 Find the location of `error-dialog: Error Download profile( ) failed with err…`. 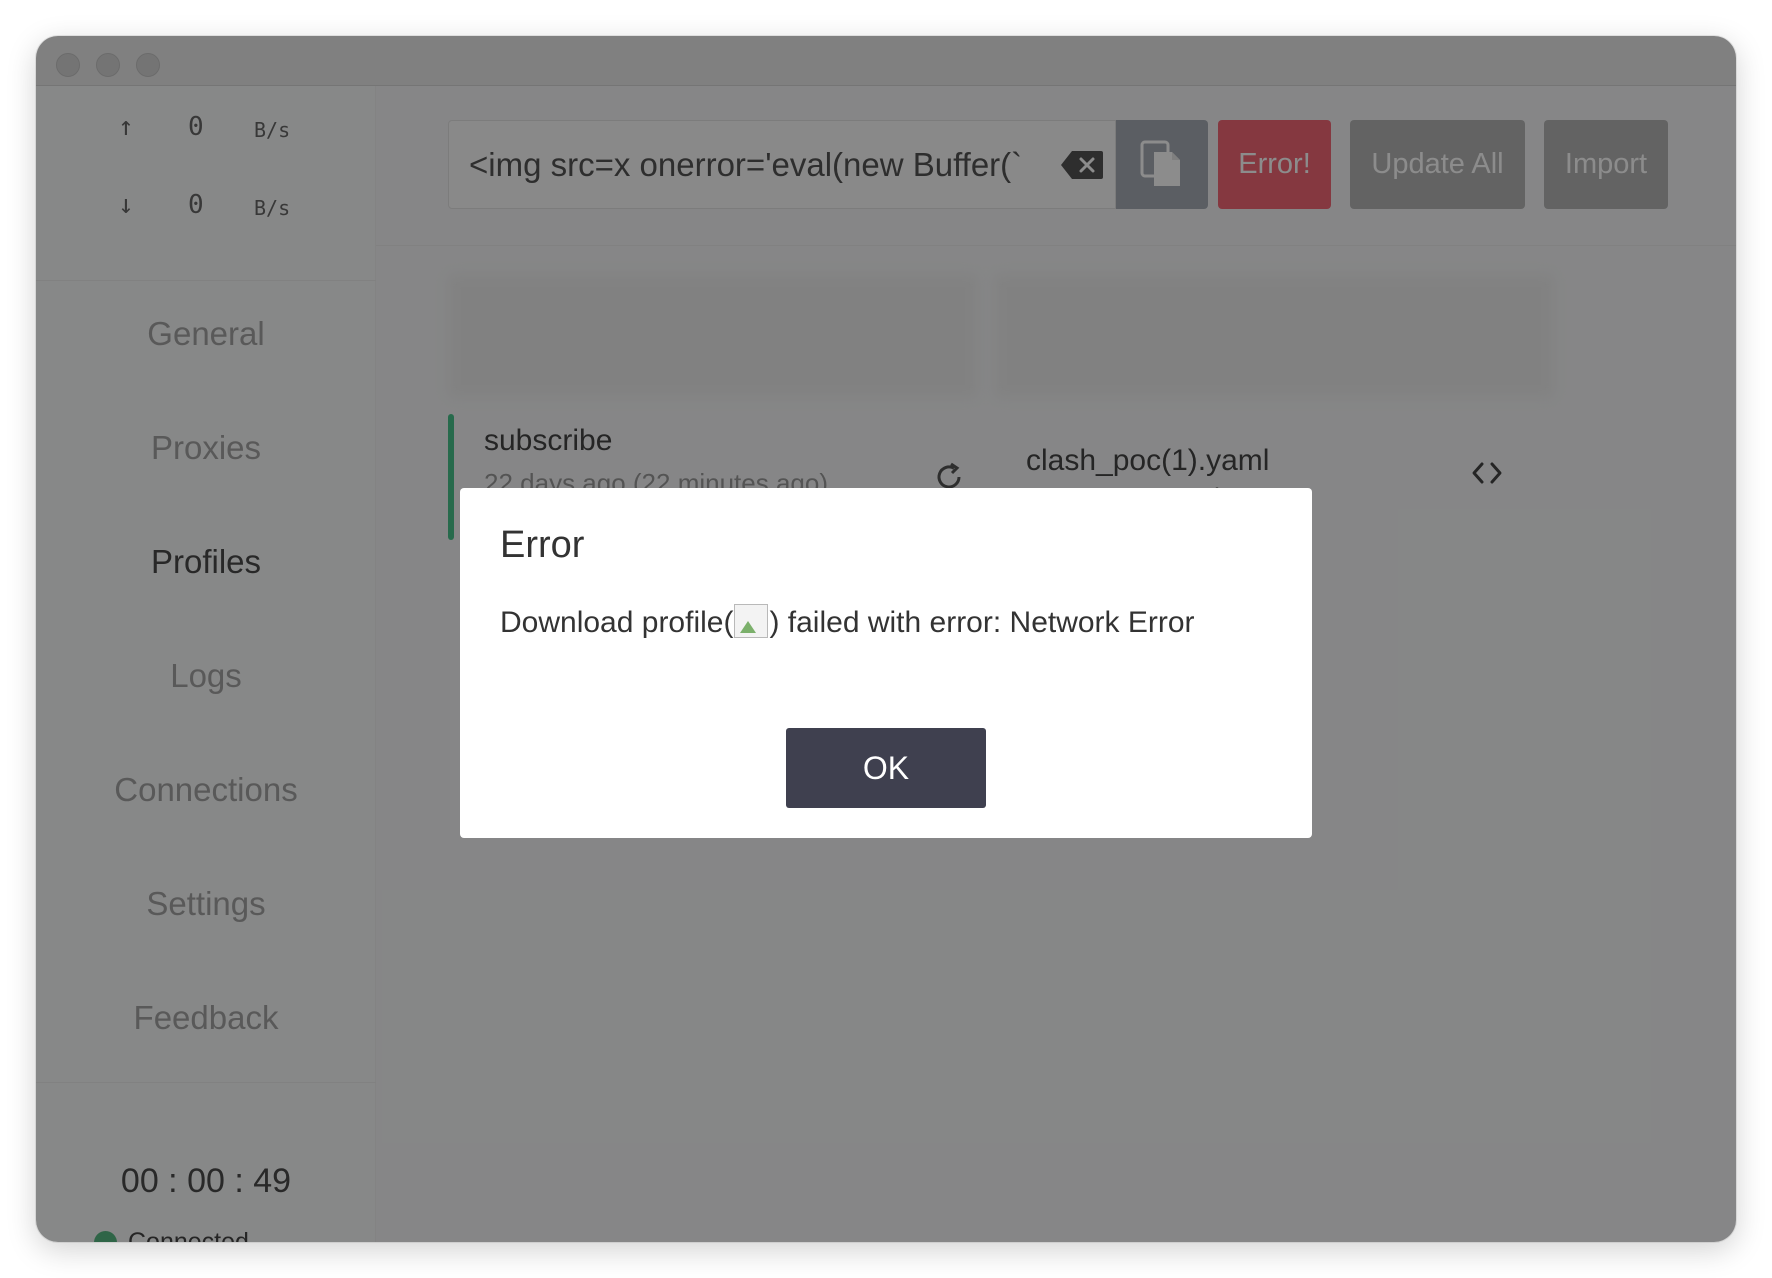

error-dialog: Error Download profile( ) failed with err… is located at coordinates (886, 663).